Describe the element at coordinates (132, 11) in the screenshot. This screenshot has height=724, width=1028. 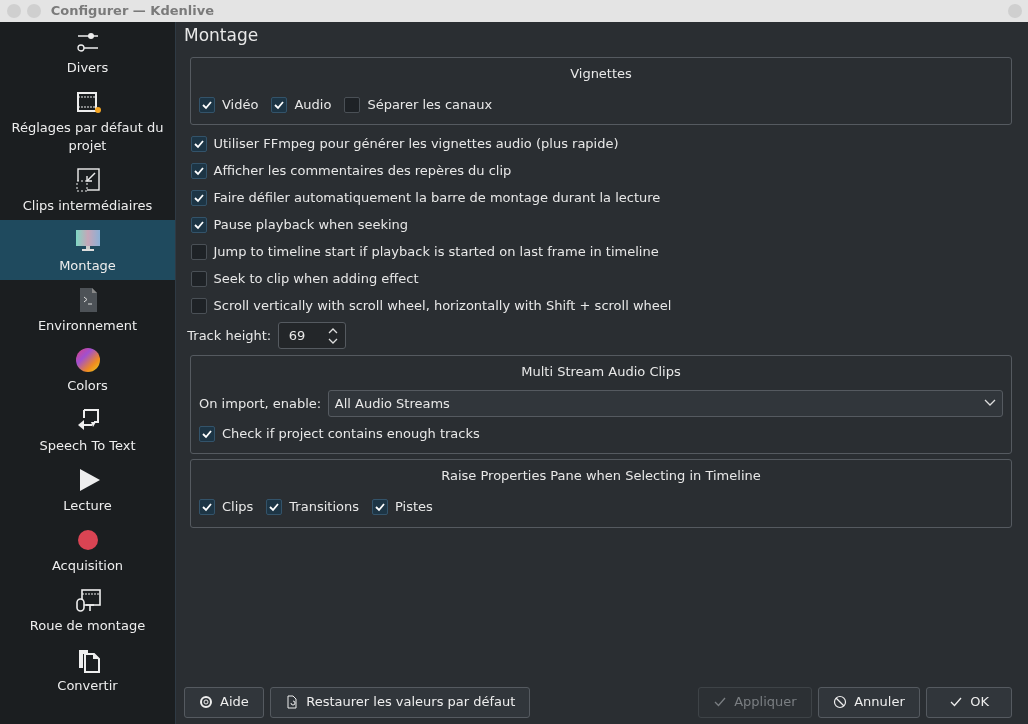
I see `window-title: Configurer — Kdenlive` at that location.